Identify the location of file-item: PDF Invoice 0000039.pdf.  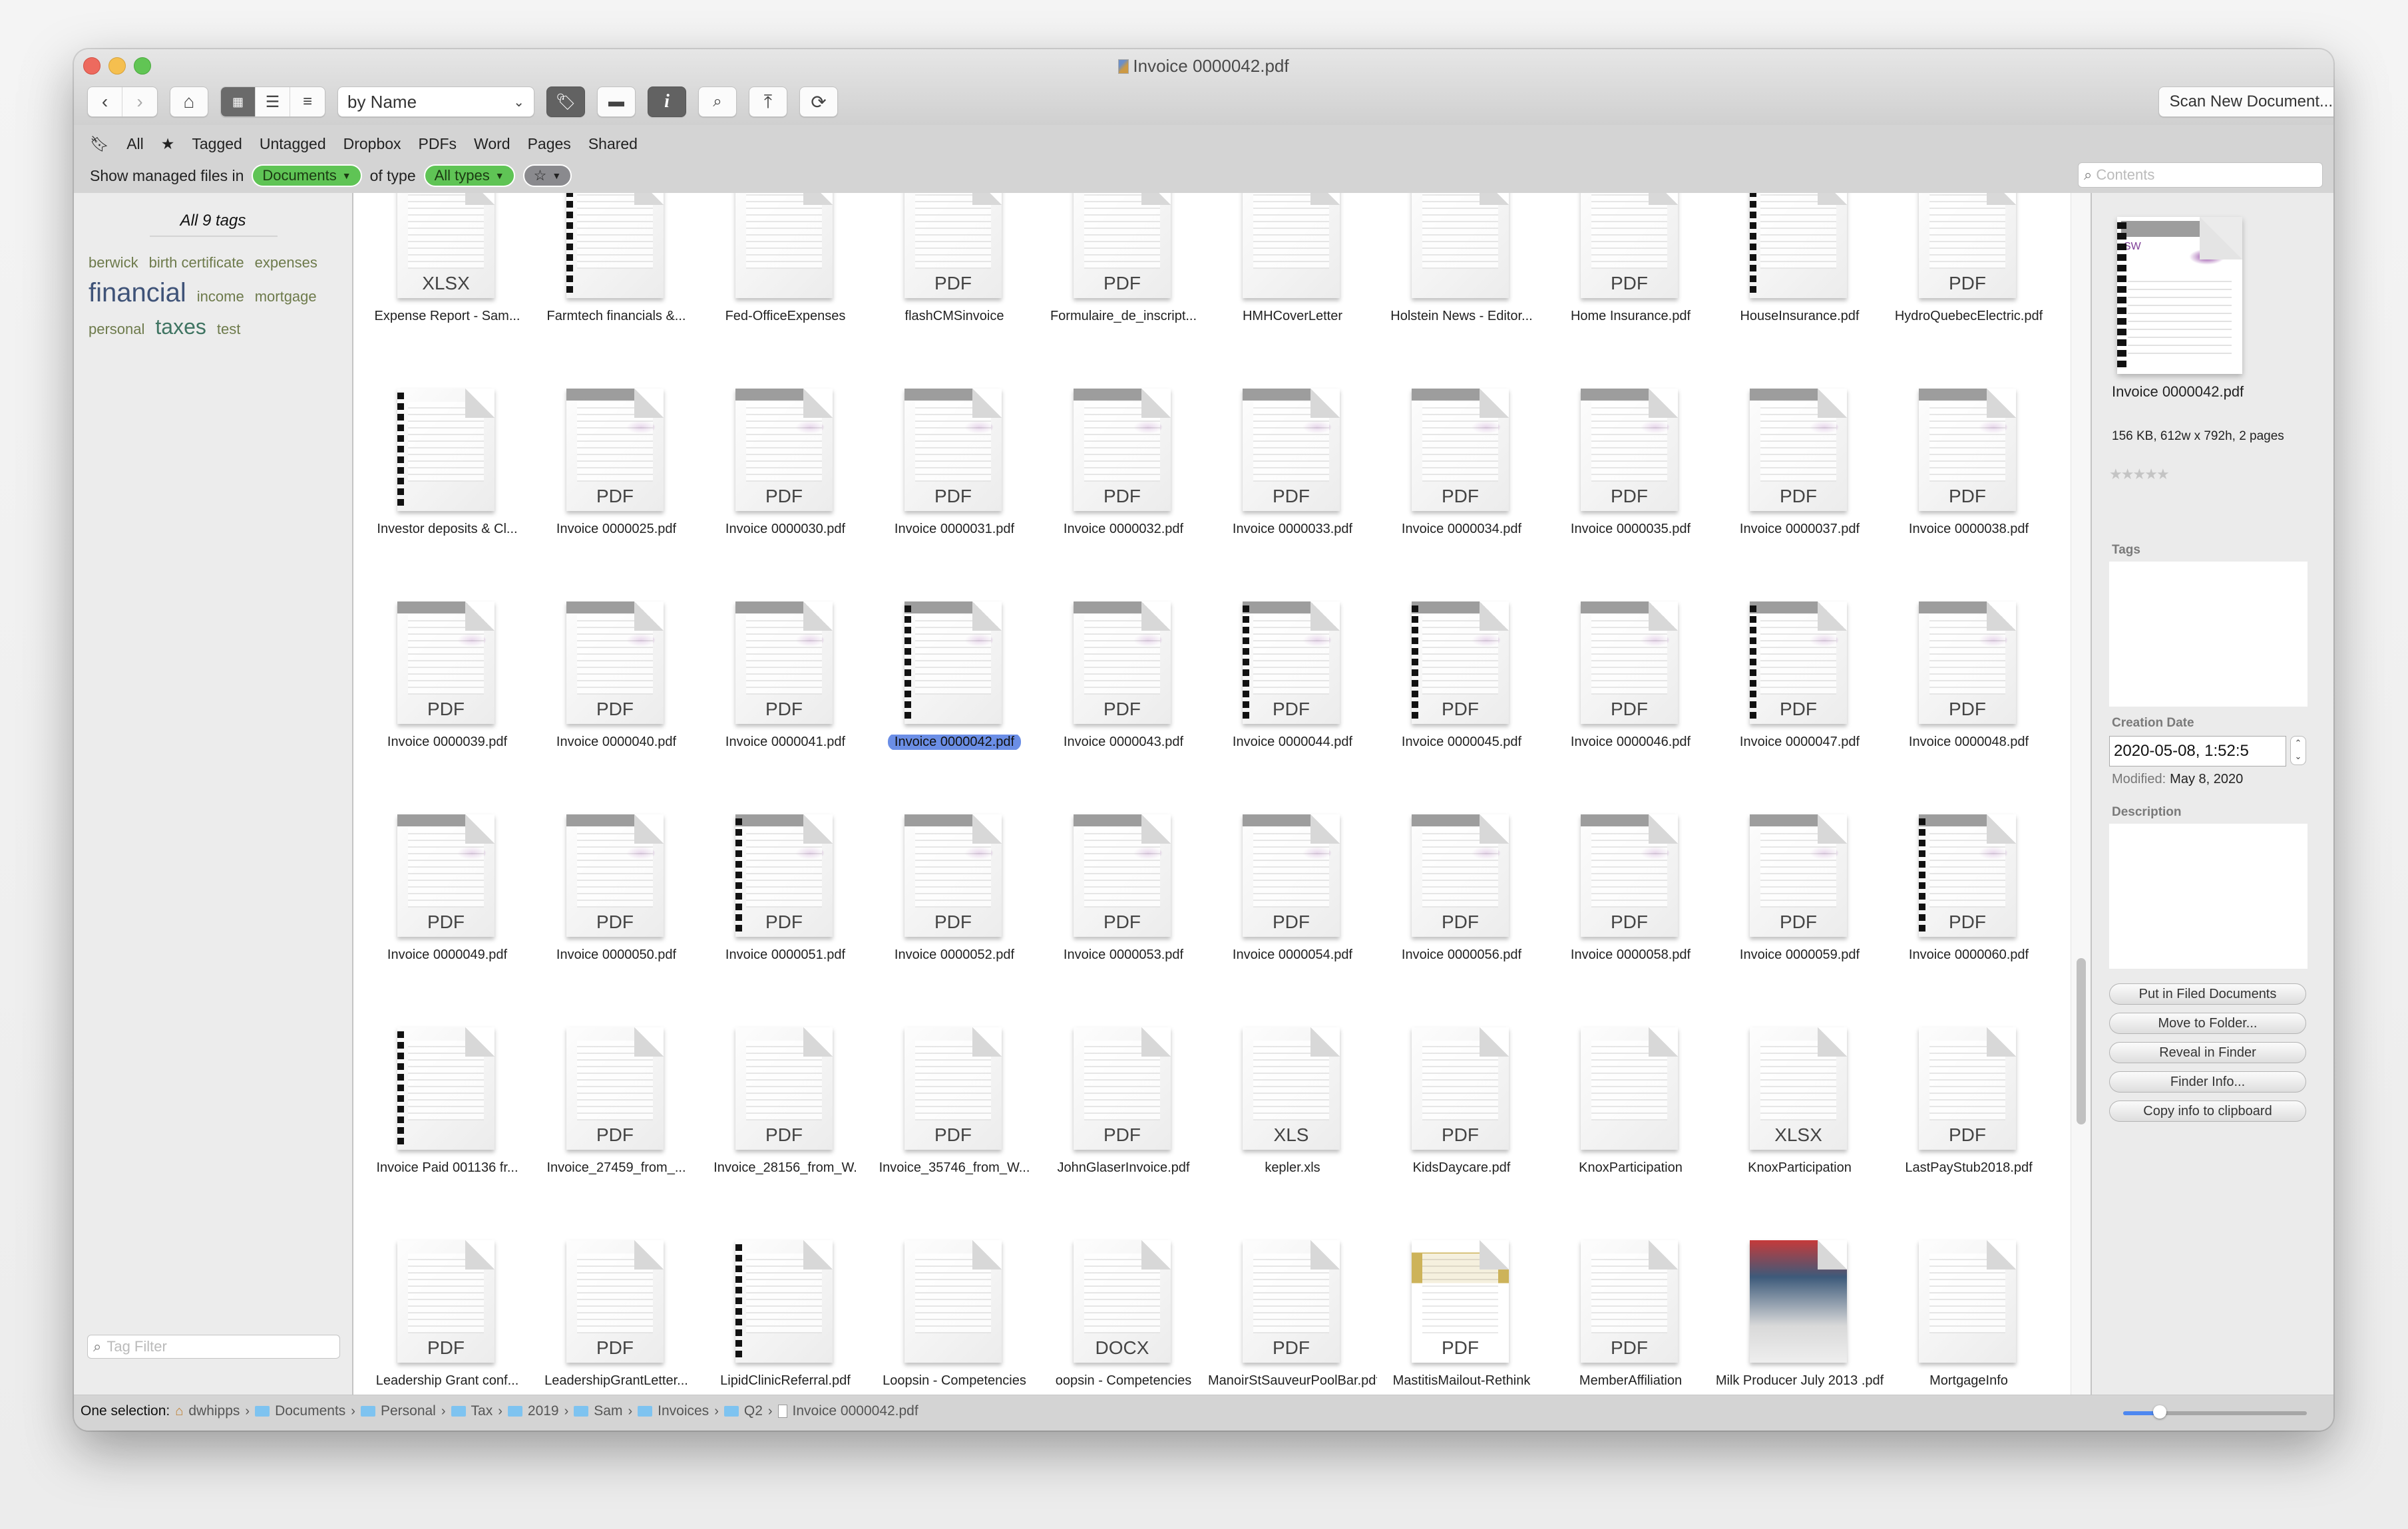
(447, 678).